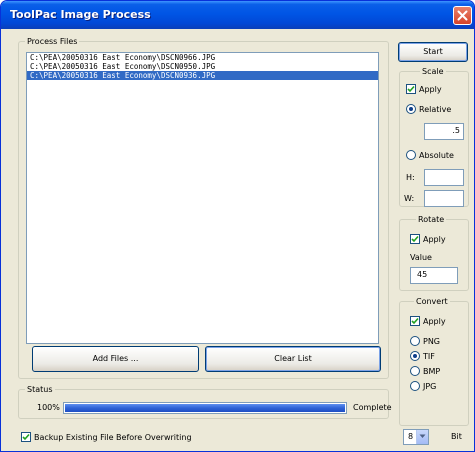  What do you see at coordinates (237, 15) in the screenshot?
I see `title-bar: ToolPac Image Process` at bounding box center [237, 15].